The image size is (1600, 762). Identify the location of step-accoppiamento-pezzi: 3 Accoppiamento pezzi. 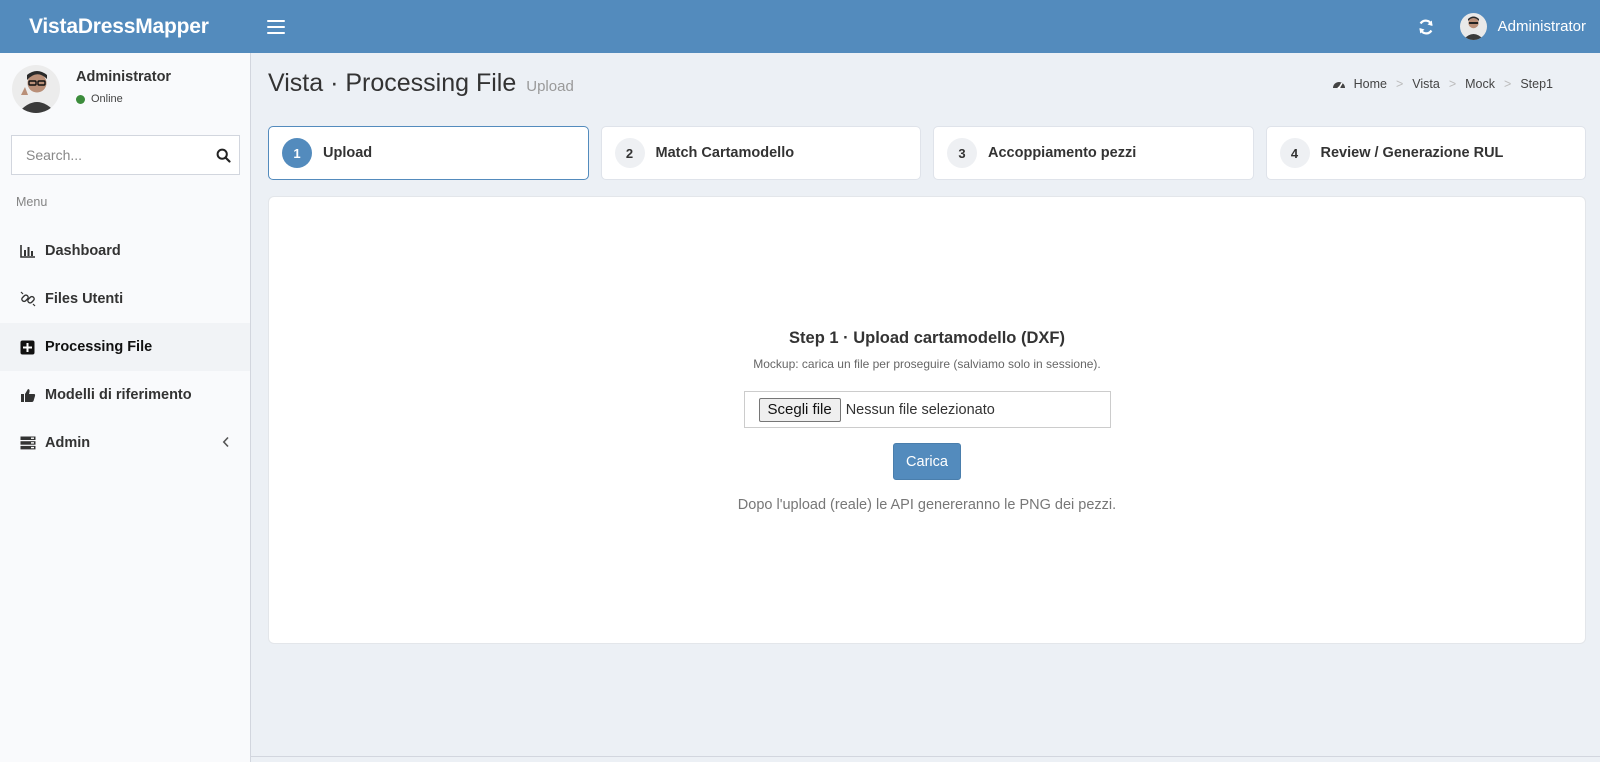
(1093, 153).